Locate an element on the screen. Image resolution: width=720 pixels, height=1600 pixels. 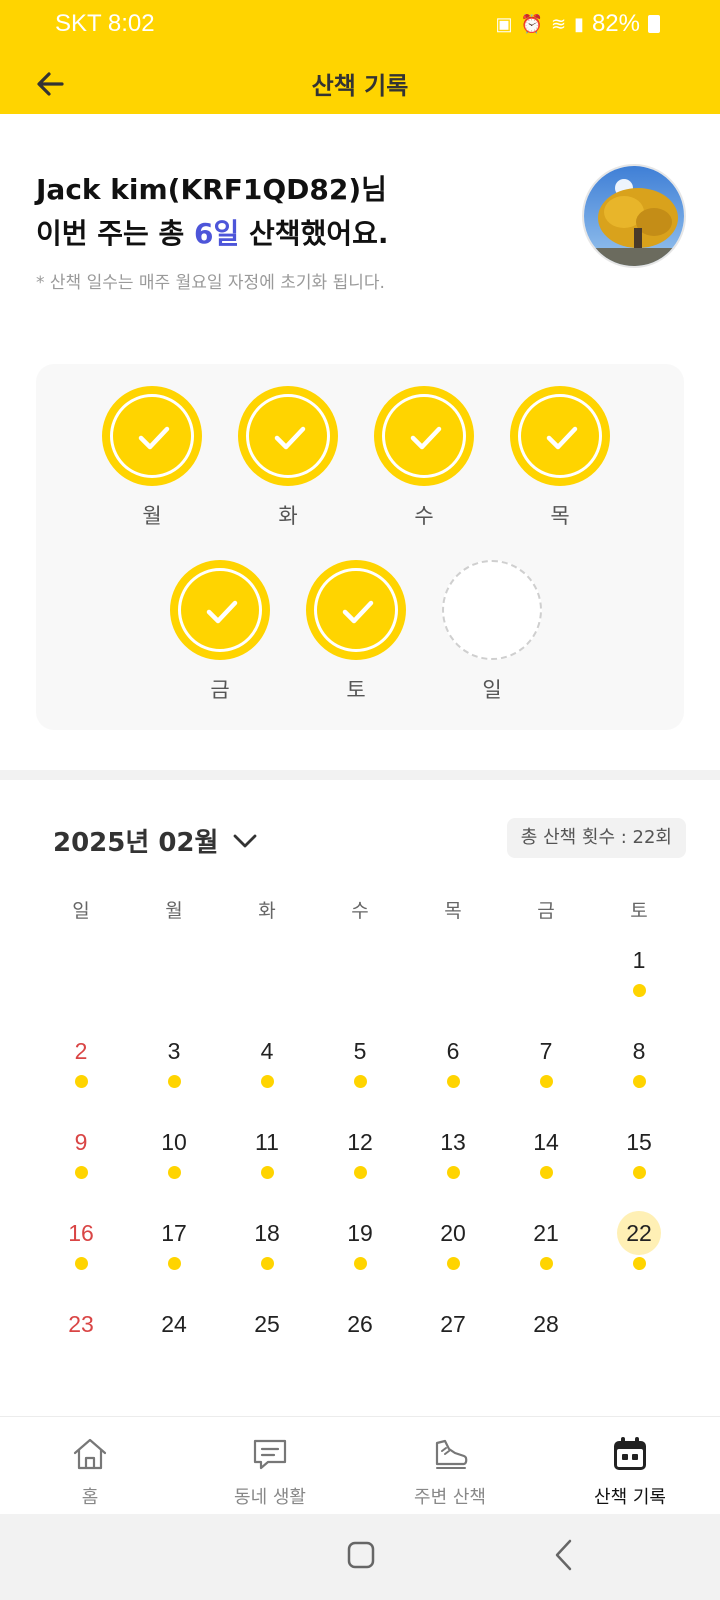
day-label: 화 is located at coordinates (288, 516).